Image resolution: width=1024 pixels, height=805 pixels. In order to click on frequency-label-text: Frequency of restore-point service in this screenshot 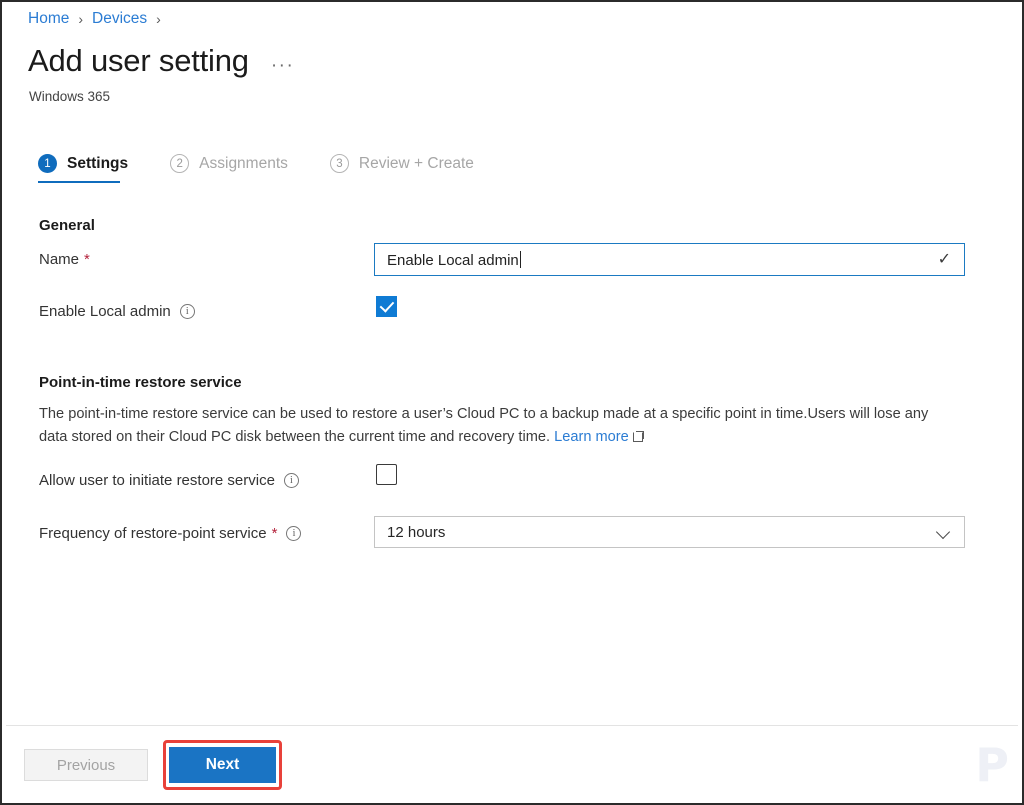, I will do `click(153, 533)`.